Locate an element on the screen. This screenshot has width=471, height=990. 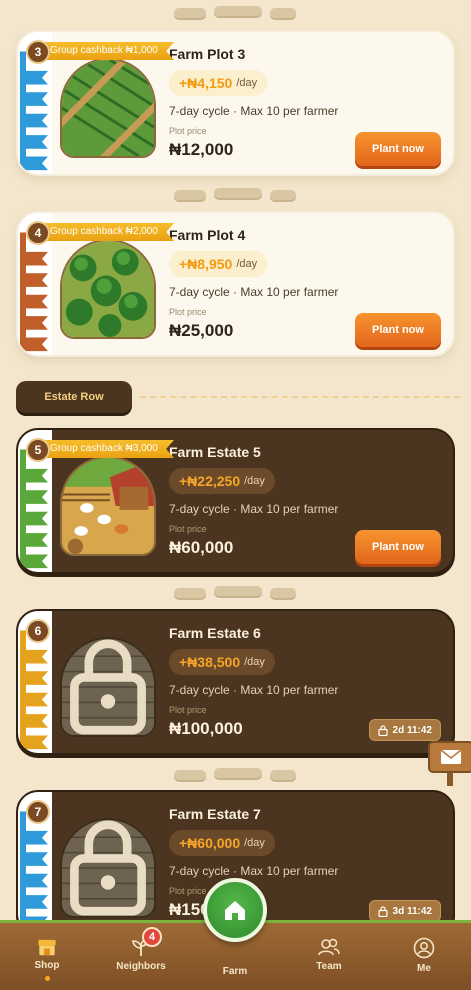
nav-team: Team is located at coordinates (329, 959).